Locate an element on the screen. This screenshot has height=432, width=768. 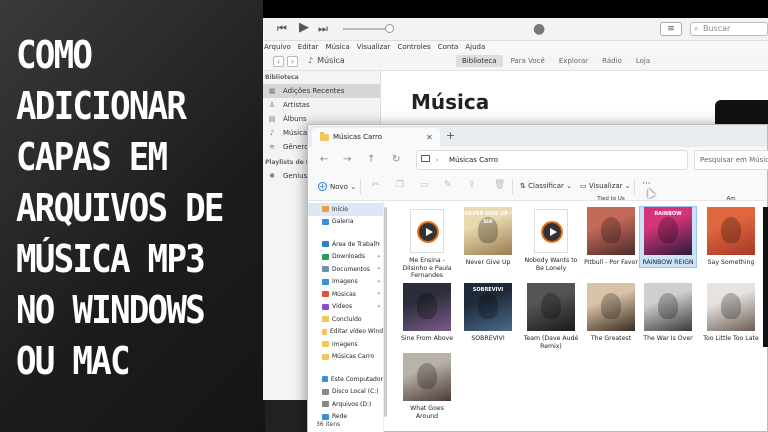
nav-item: Concluído is located at coordinates (345, 319).